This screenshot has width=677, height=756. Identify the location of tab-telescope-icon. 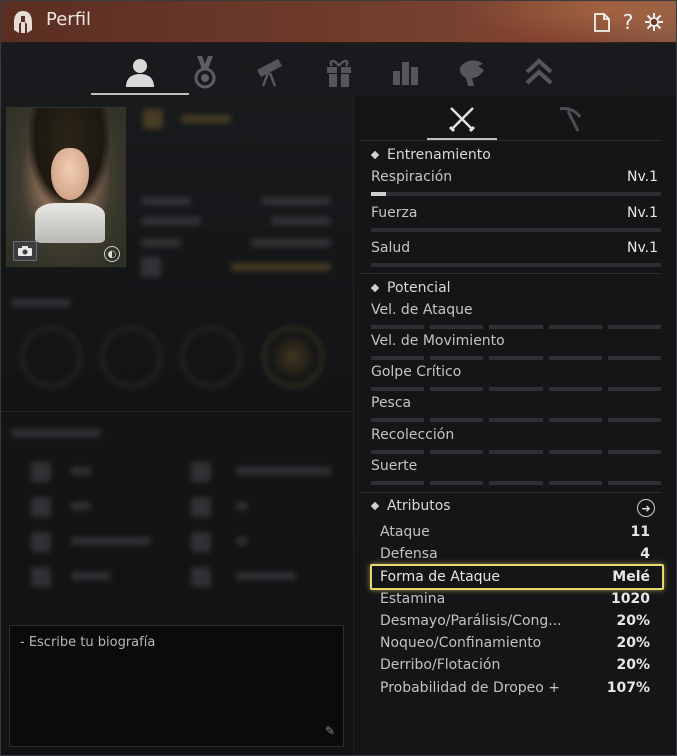
(270, 72).